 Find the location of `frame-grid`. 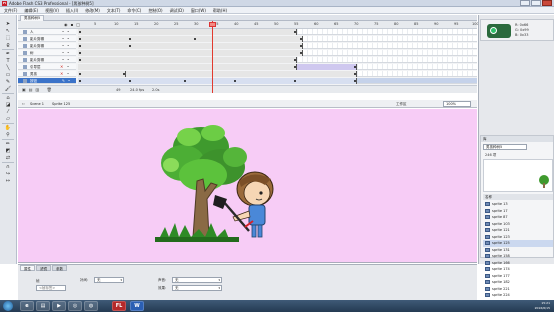

frame-grid is located at coordinates (277, 57).